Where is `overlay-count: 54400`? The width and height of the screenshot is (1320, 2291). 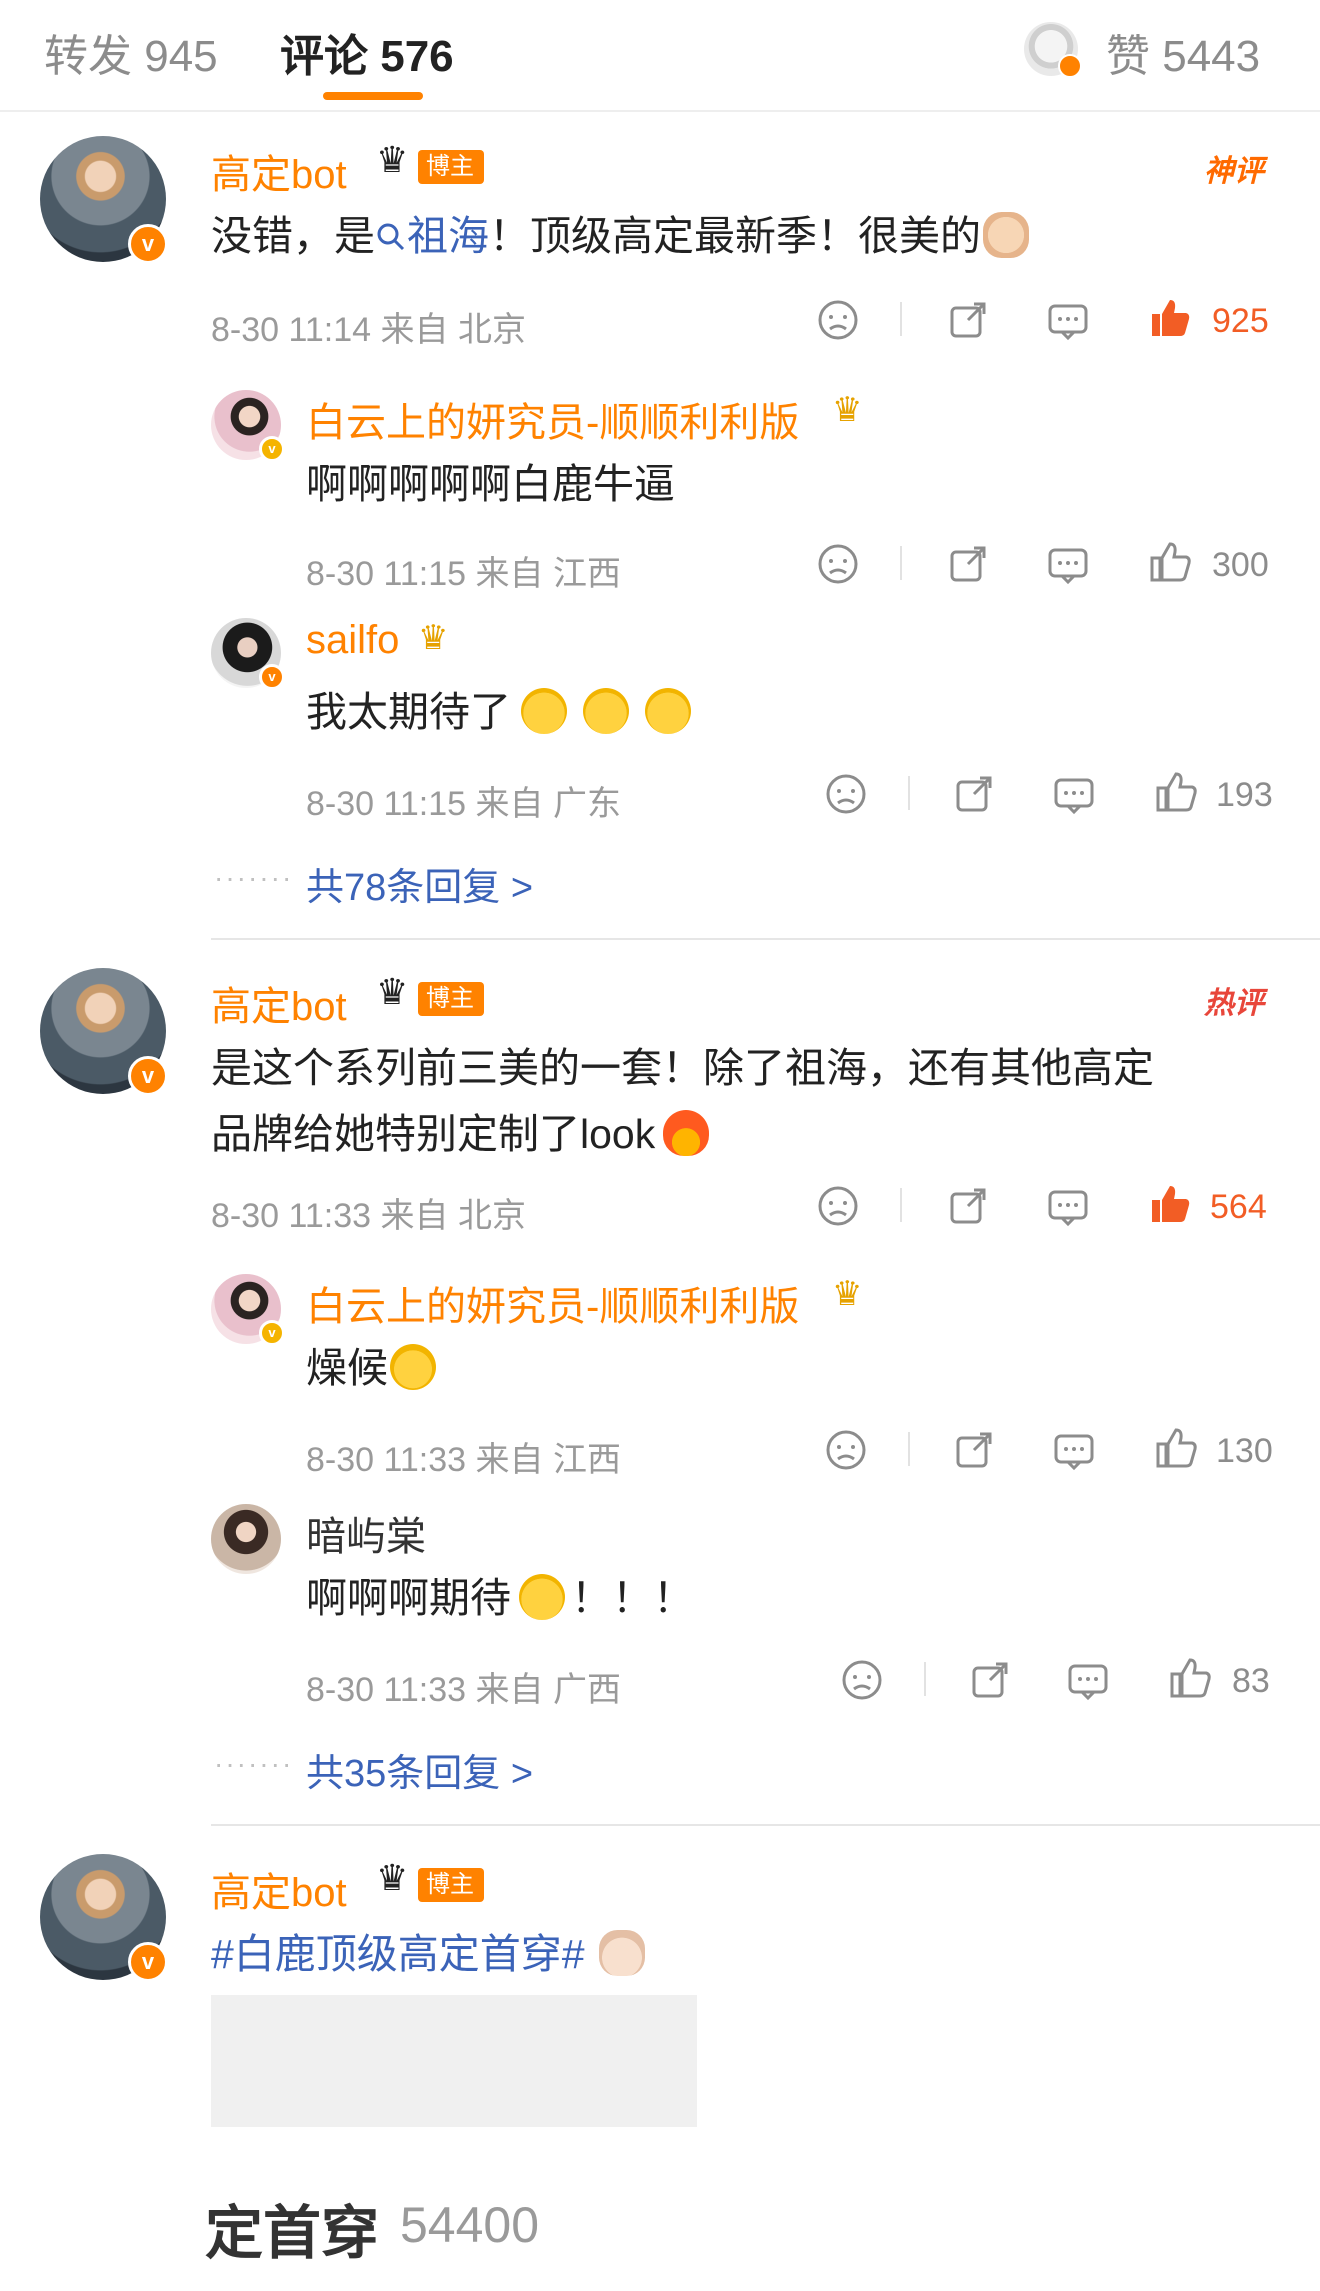 overlay-count: 54400 is located at coordinates (470, 2225).